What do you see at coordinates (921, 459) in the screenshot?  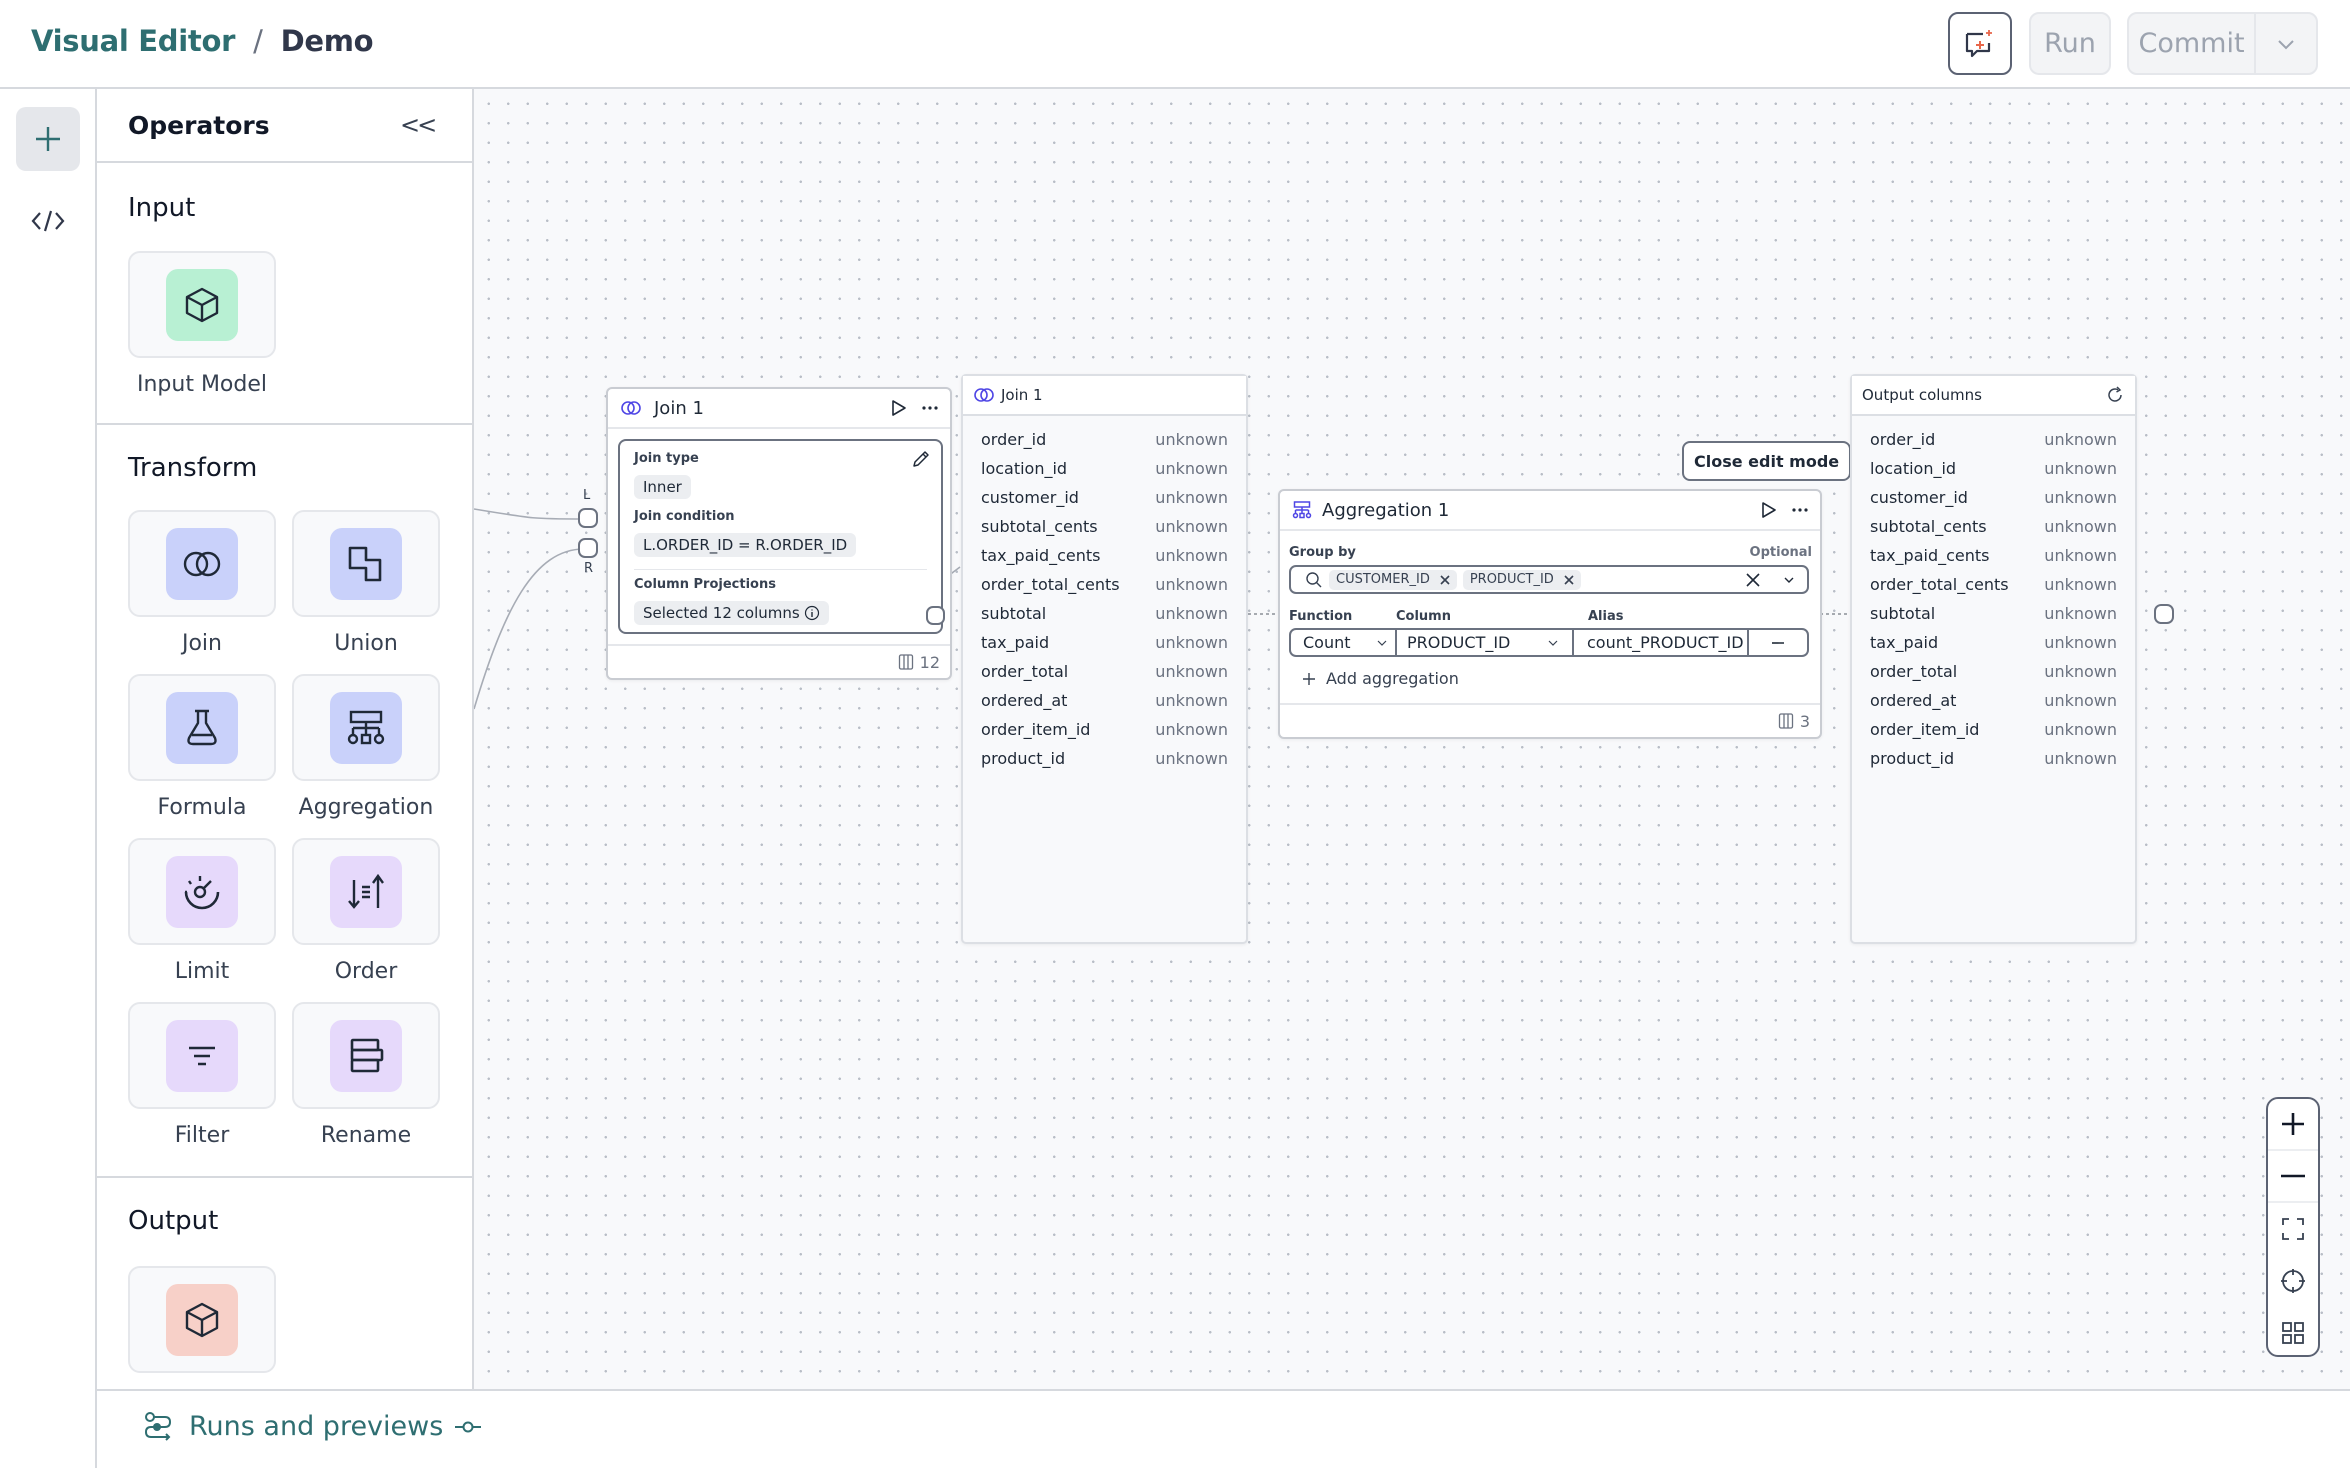 I see `edit-pencil-icon` at bounding box center [921, 459].